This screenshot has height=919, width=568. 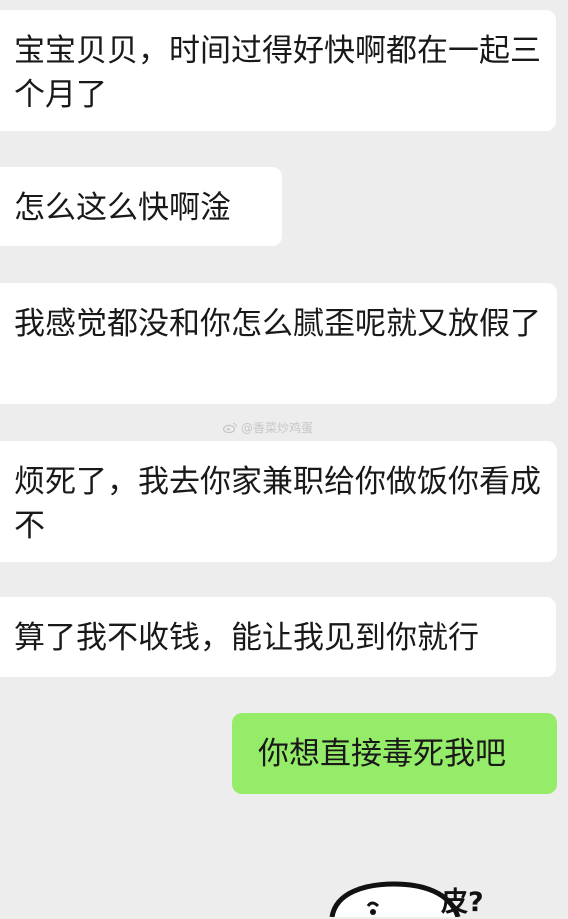 I want to click on received-message-bubble: 算了我不收钱，能让我见到你就行, so click(x=278, y=637).